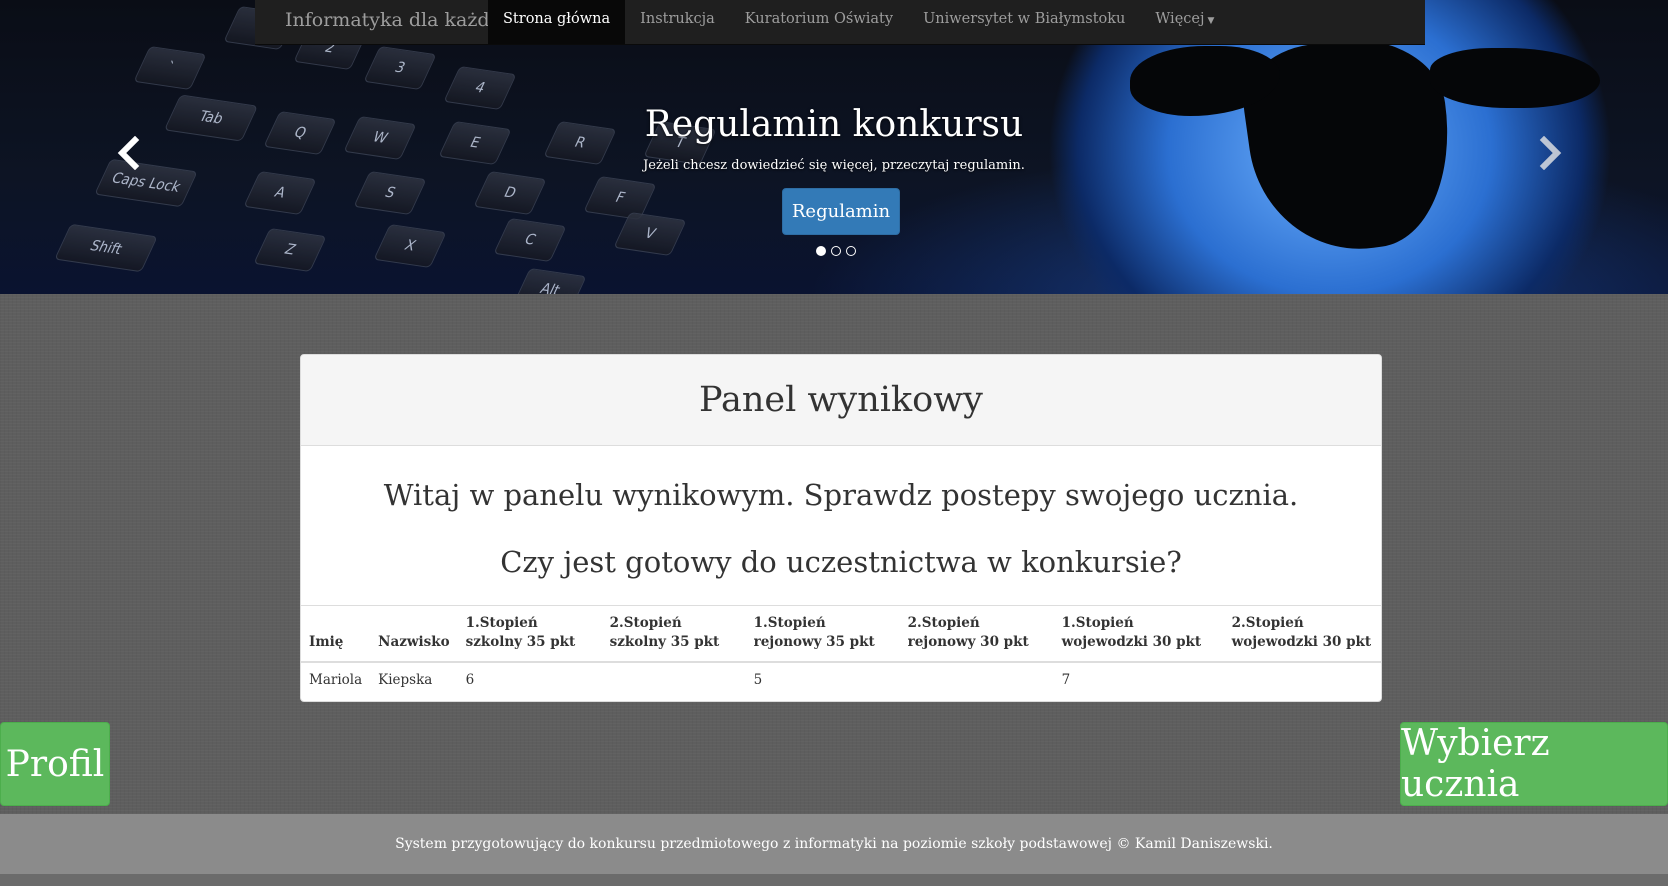 The width and height of the screenshot is (1668, 886). I want to click on table-cell: 6, so click(529, 679).